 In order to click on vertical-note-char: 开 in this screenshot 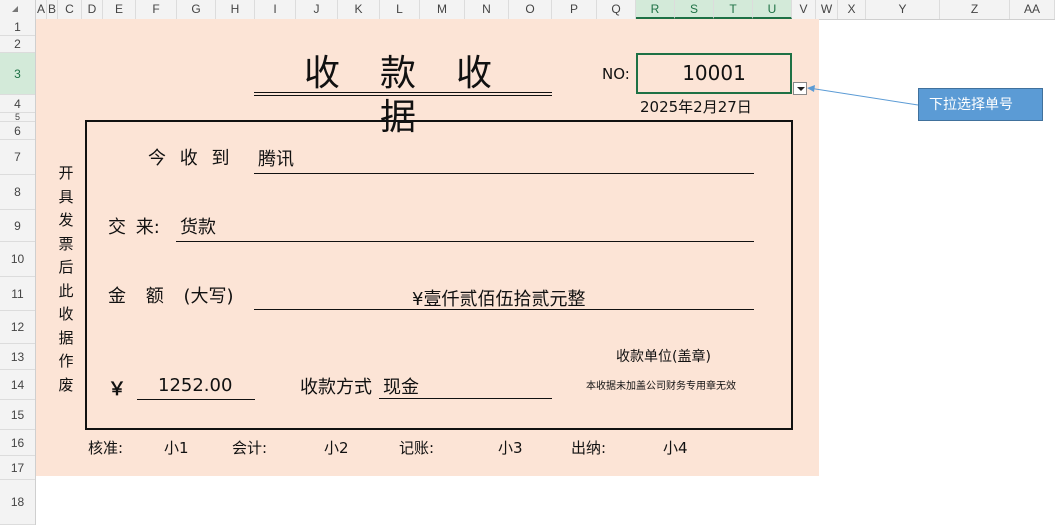, I will do `click(66, 173)`.